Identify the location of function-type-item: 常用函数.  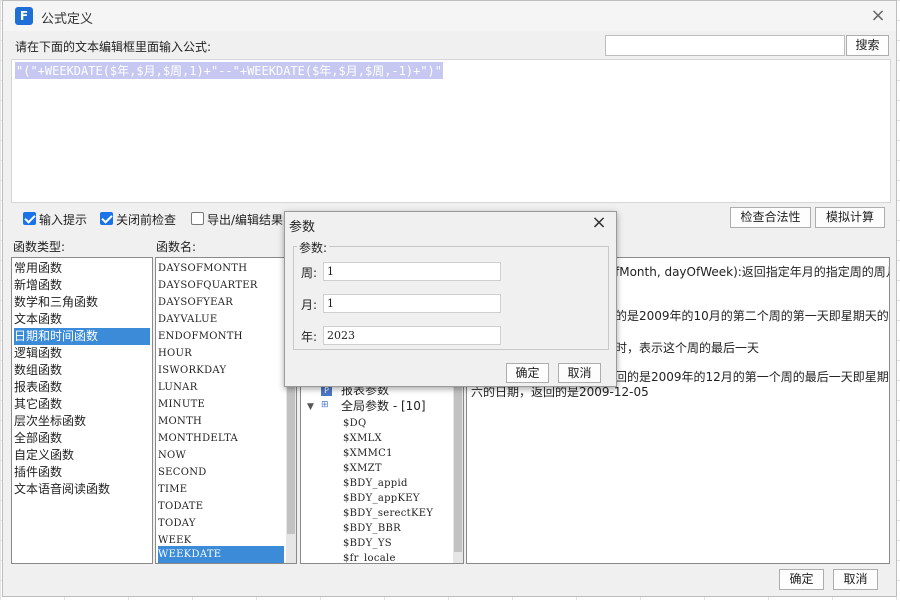
(82, 268).